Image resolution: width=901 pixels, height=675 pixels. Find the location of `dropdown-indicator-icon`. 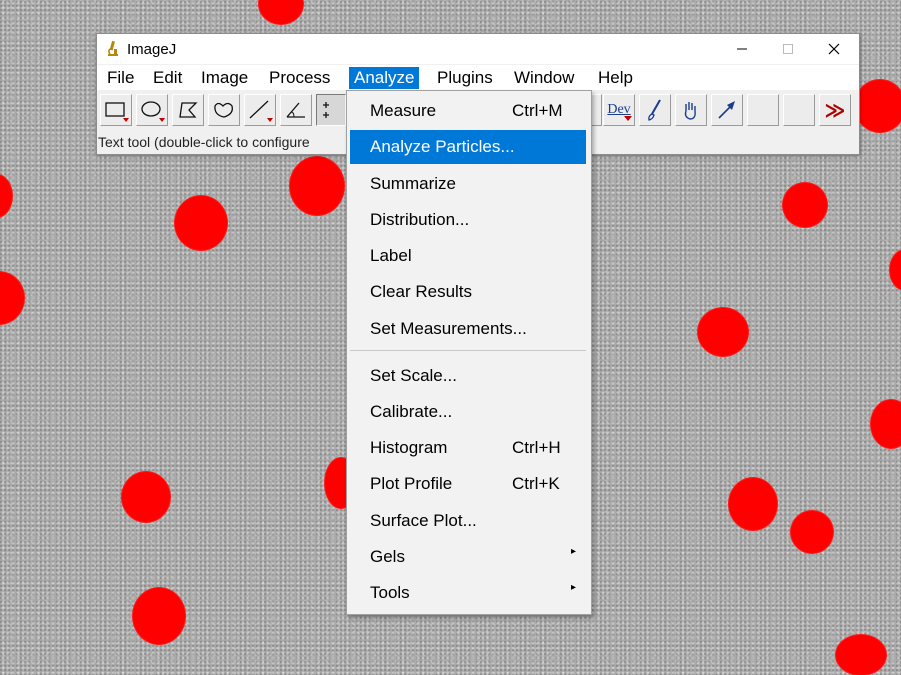

dropdown-indicator-icon is located at coordinates (628, 118).